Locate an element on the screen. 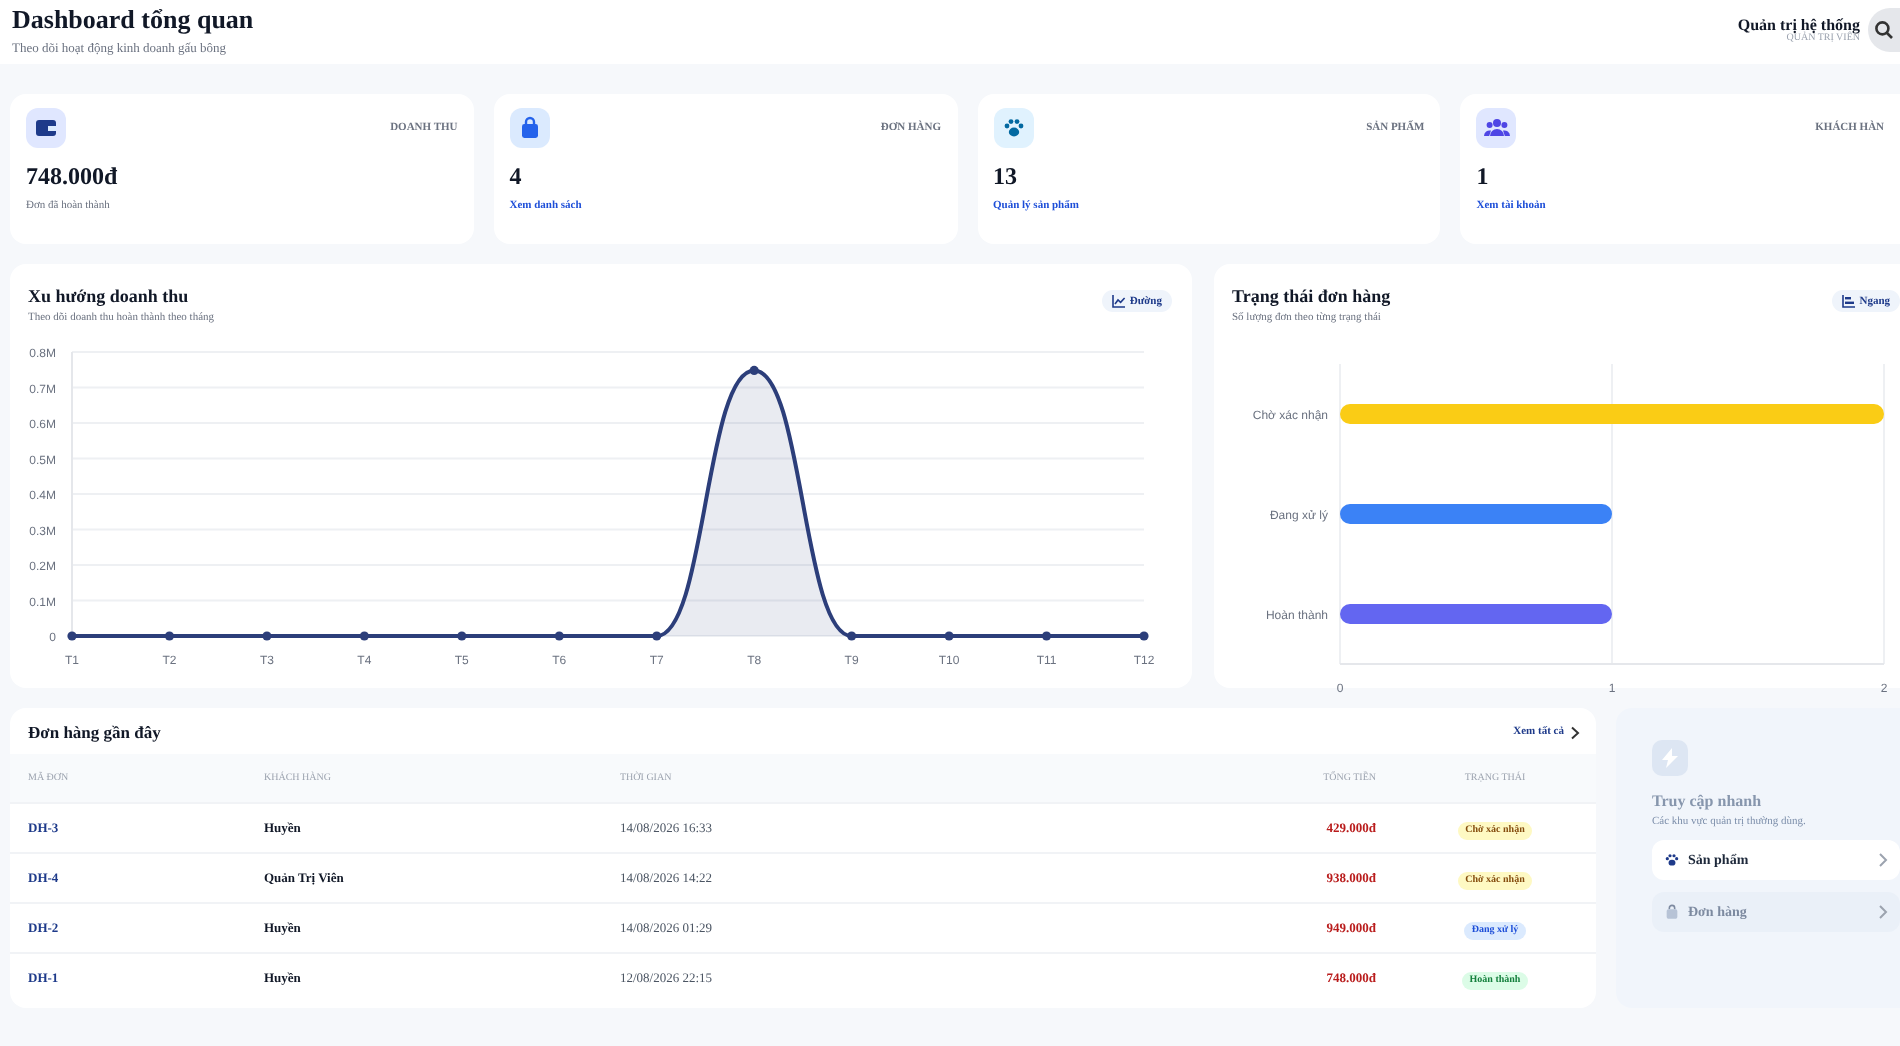 This screenshot has width=1900, height=1046. stat-value: 4 is located at coordinates (516, 177).